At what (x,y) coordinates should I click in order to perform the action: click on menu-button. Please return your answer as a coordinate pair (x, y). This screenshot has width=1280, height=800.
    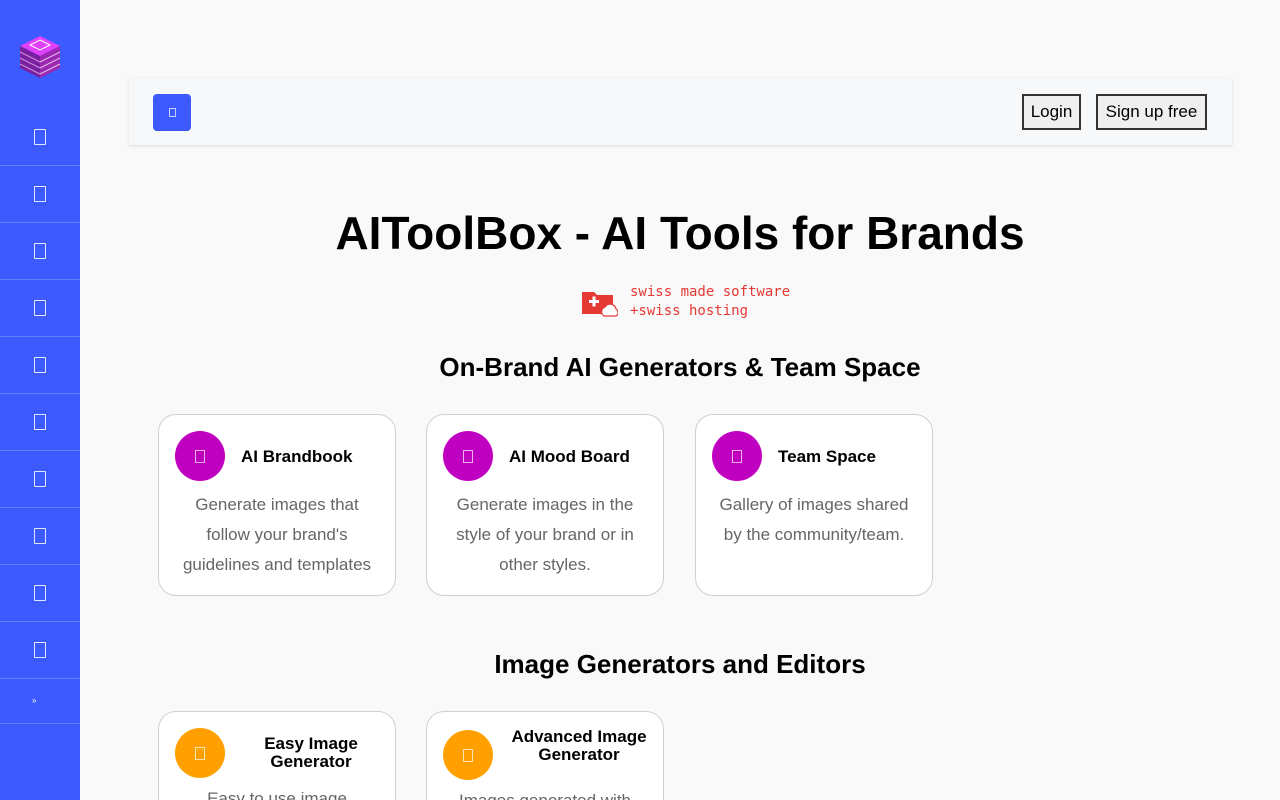
    Looking at the image, I should click on (172, 112).